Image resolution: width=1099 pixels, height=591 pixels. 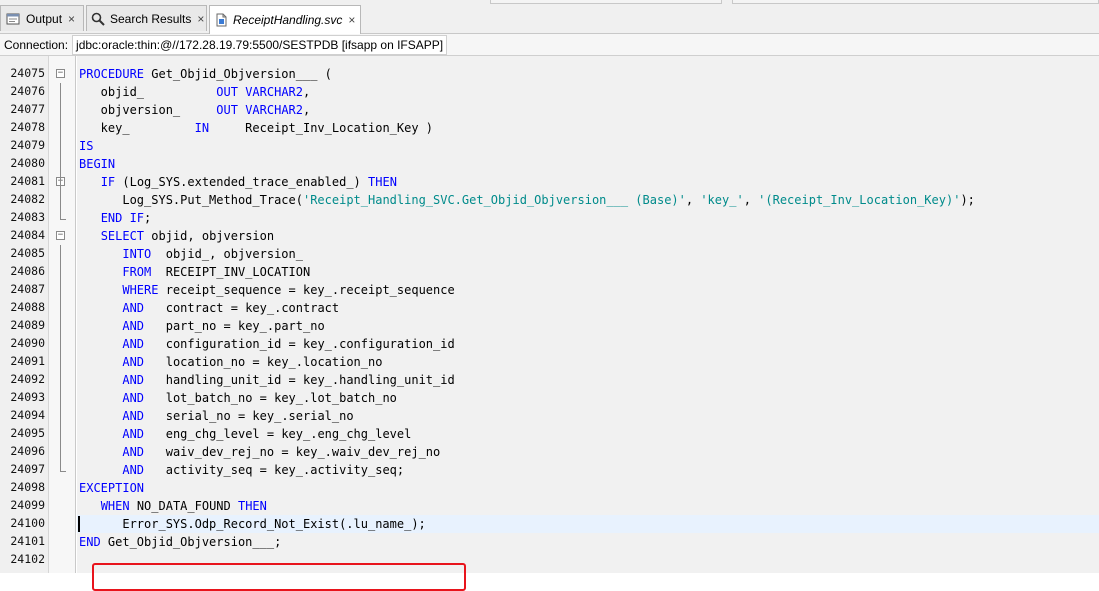 I want to click on code-line: 24084 − SELECT objid, objversion, so click(x=549, y=236).